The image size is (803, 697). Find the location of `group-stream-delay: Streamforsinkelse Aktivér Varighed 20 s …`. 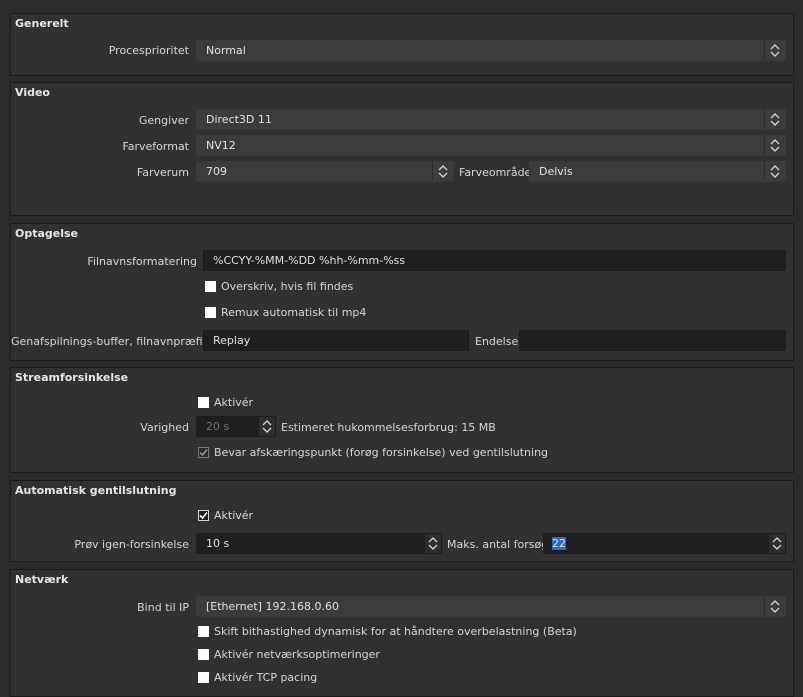

group-stream-delay: Streamforsinkelse Aktivér Varighed 20 s … is located at coordinates (402, 420).